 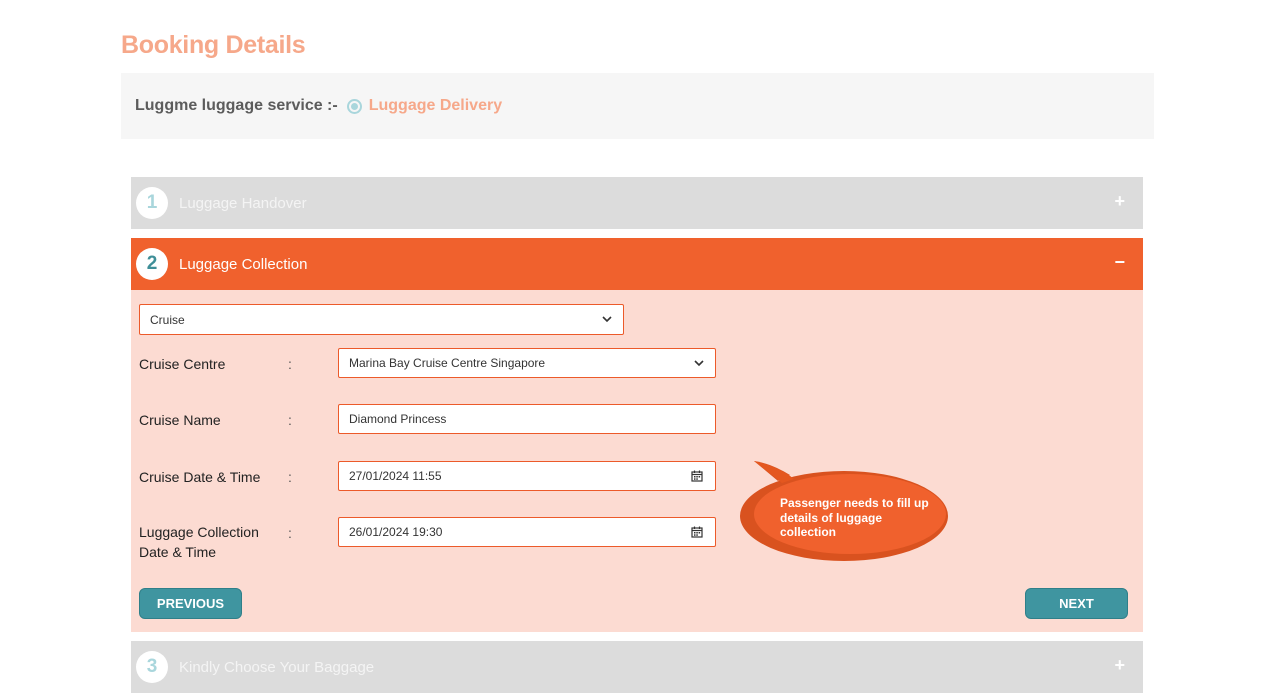 What do you see at coordinates (236, 105) in the screenshot?
I see `service-label: Luggme luggage service :-` at bounding box center [236, 105].